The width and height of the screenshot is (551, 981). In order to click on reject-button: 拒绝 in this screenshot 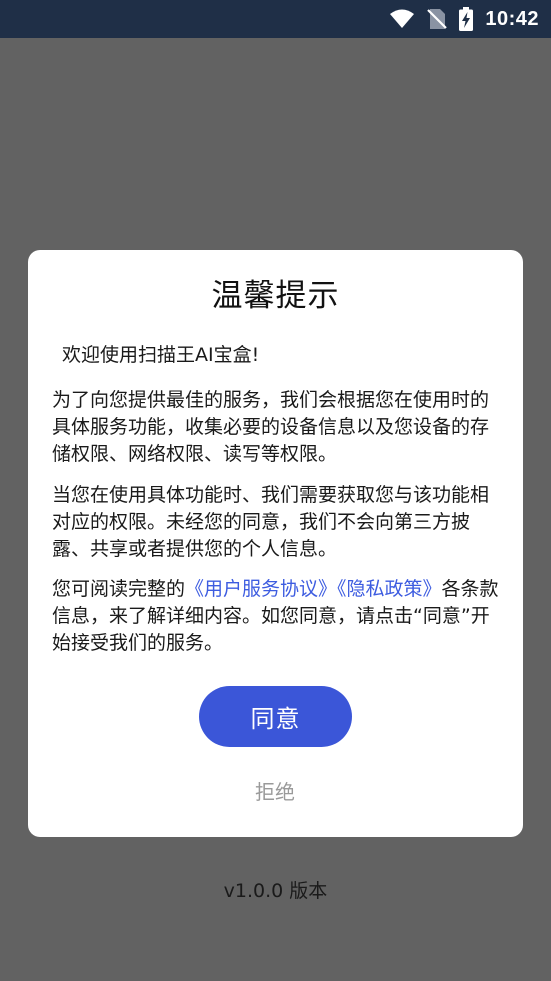, I will do `click(275, 792)`.